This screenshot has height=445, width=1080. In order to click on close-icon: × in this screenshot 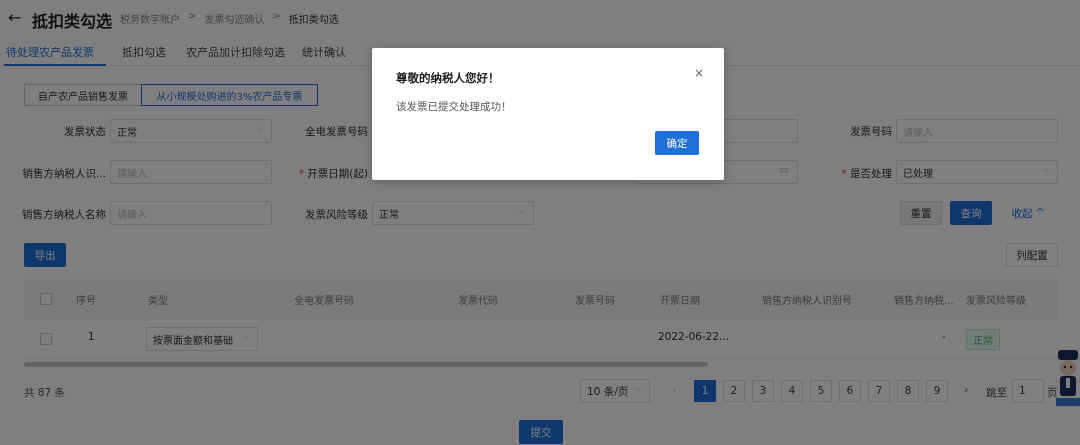, I will do `click(699, 73)`.